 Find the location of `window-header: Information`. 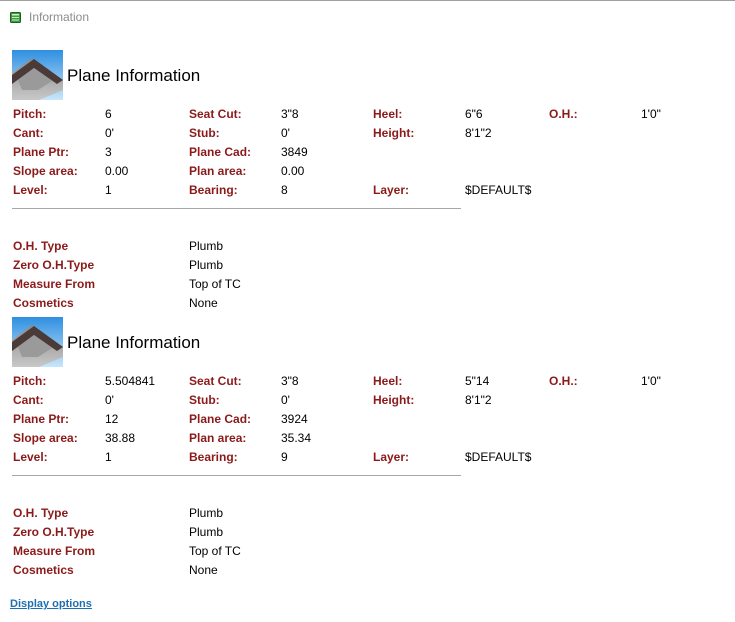

window-header: Information is located at coordinates (49, 17).